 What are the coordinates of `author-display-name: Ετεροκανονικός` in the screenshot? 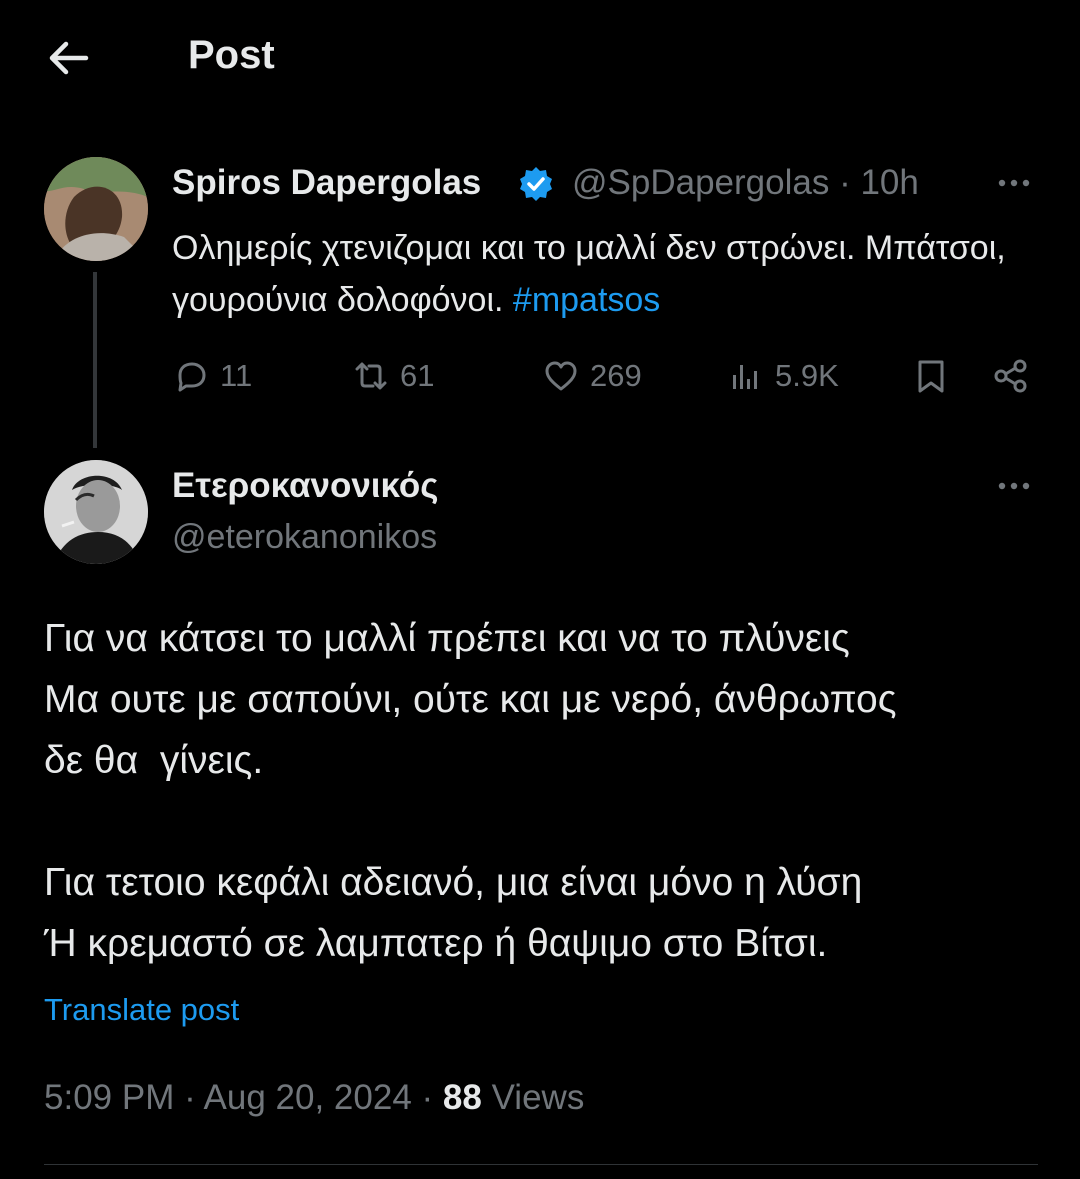 It's located at (305, 486).